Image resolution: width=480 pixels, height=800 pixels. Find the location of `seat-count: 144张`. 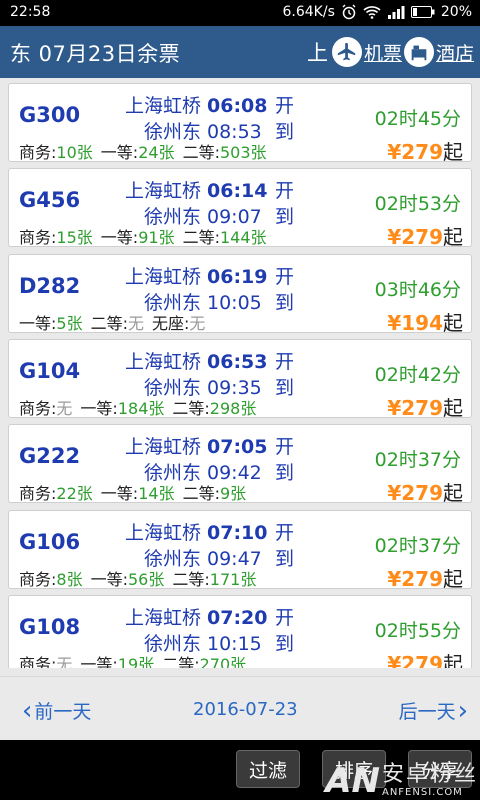

seat-count: 144张 is located at coordinates (243, 238).